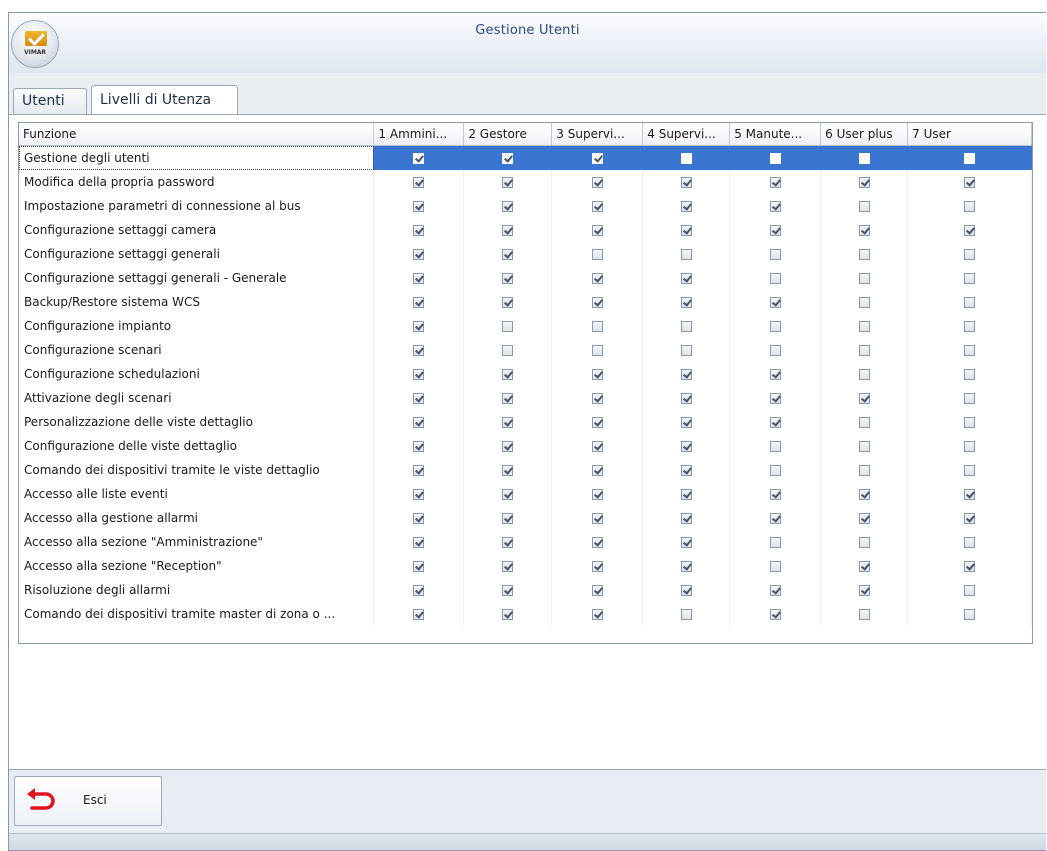 The height and width of the screenshot is (851, 1047). What do you see at coordinates (525, 350) in the screenshot?
I see `table-row: Configurazione scenari` at bounding box center [525, 350].